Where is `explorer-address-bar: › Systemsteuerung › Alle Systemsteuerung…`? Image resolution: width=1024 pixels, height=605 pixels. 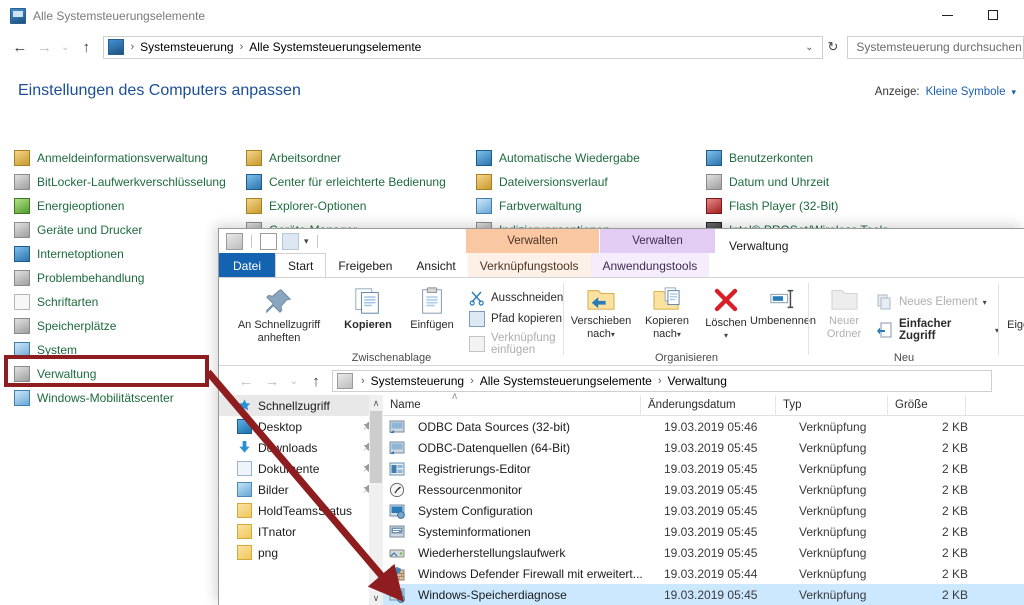
explorer-address-bar: › Systemsteuerung › Alle Systemsteuerung… is located at coordinates (662, 381).